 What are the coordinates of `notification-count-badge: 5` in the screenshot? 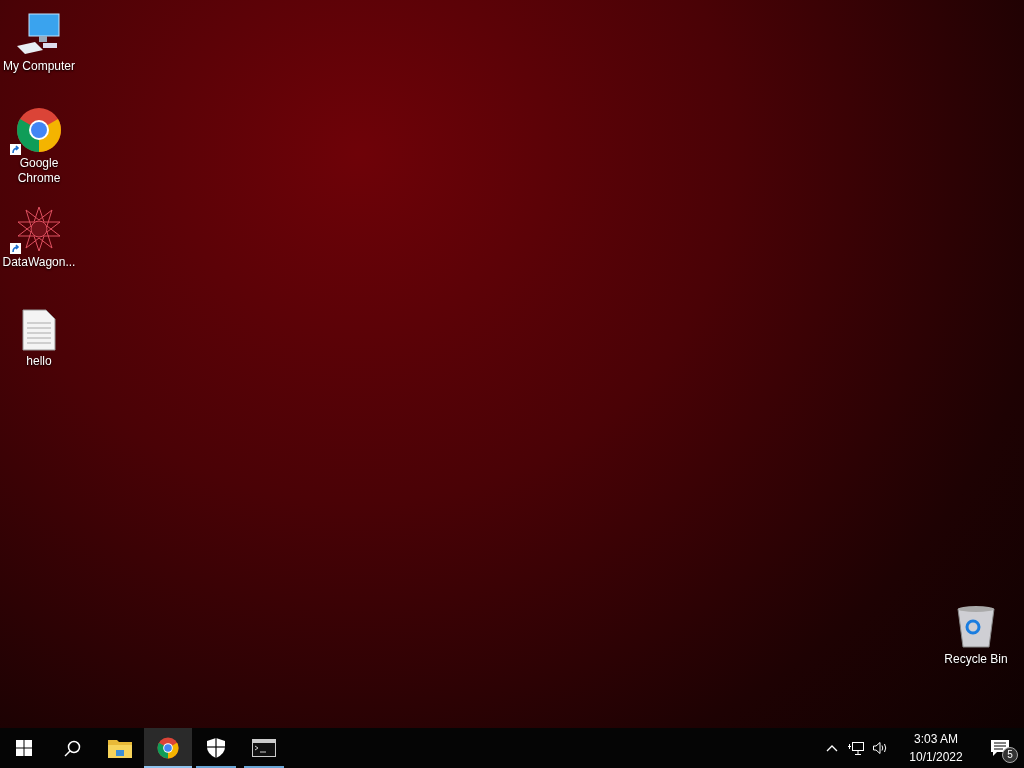 It's located at (1010, 755).